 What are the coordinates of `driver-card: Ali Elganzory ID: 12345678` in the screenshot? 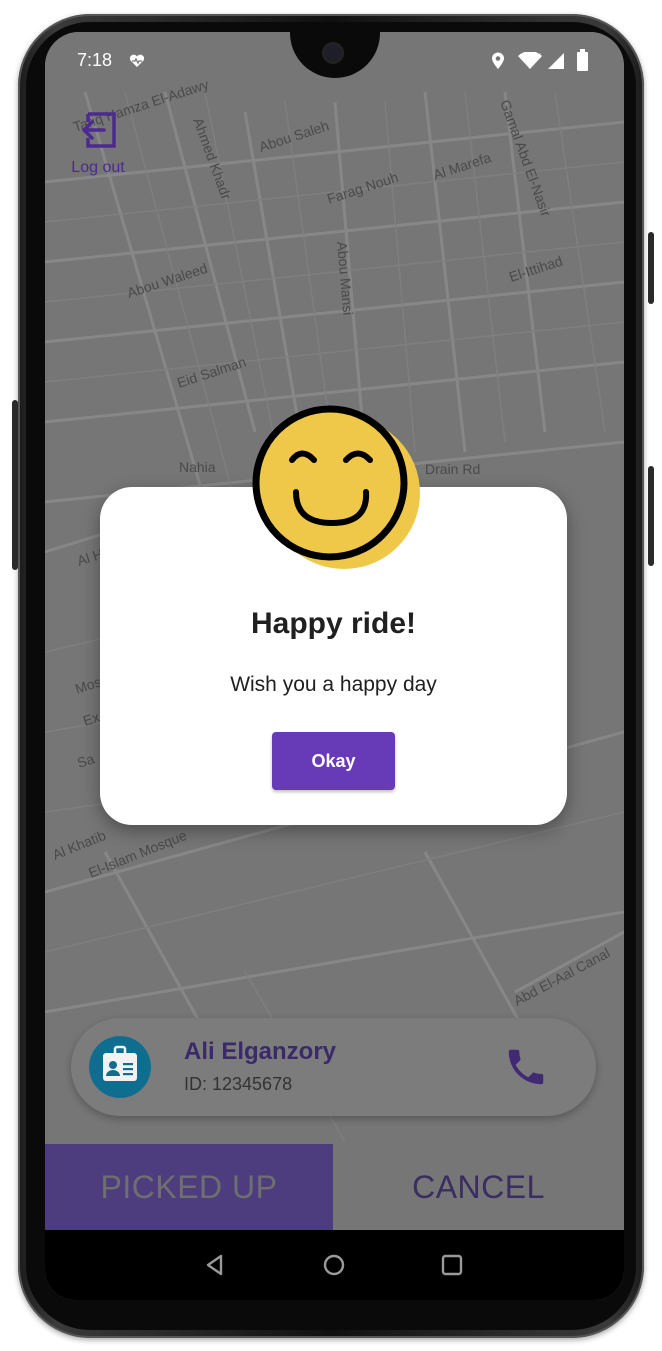 It's located at (333, 1067).